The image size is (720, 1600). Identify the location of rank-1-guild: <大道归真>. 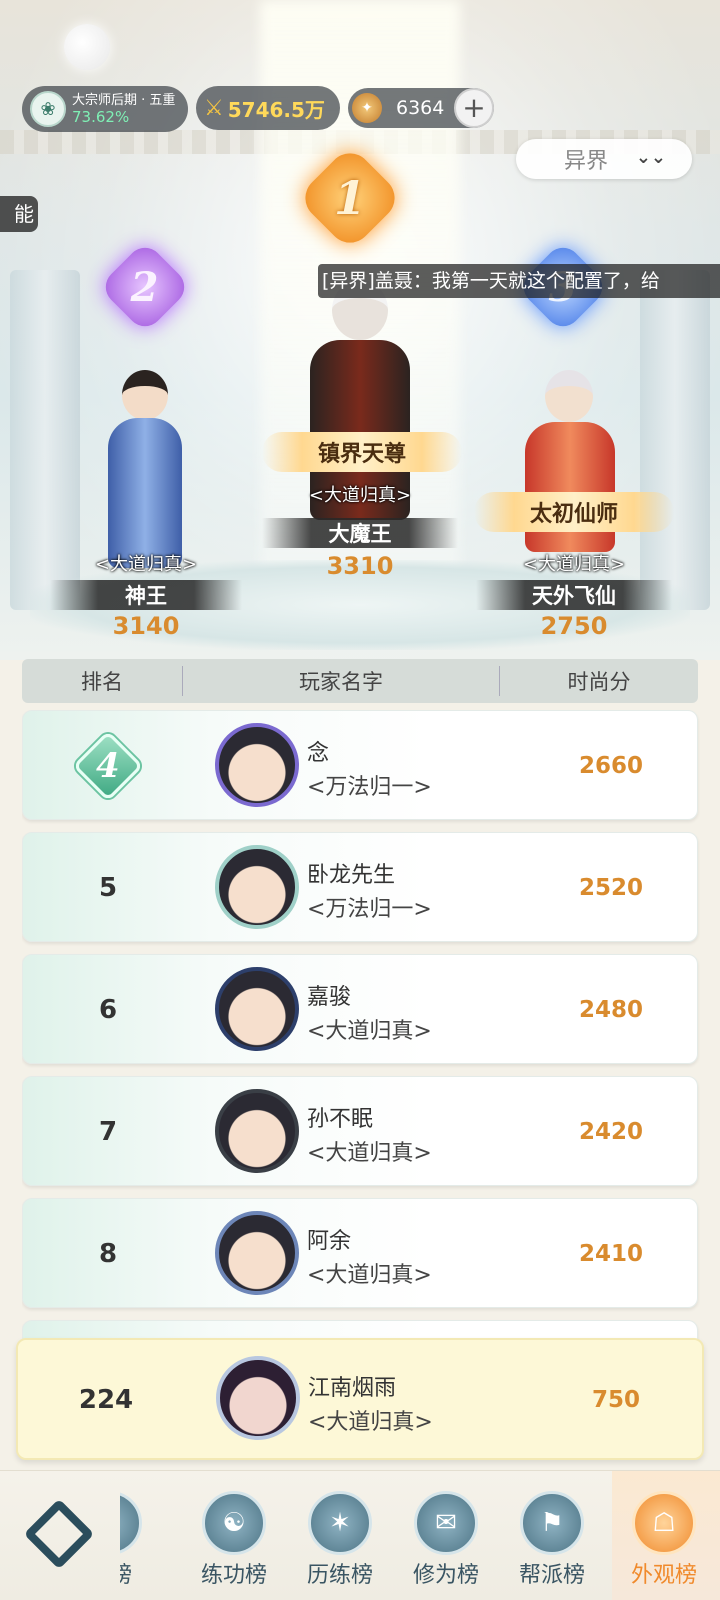
(360, 495).